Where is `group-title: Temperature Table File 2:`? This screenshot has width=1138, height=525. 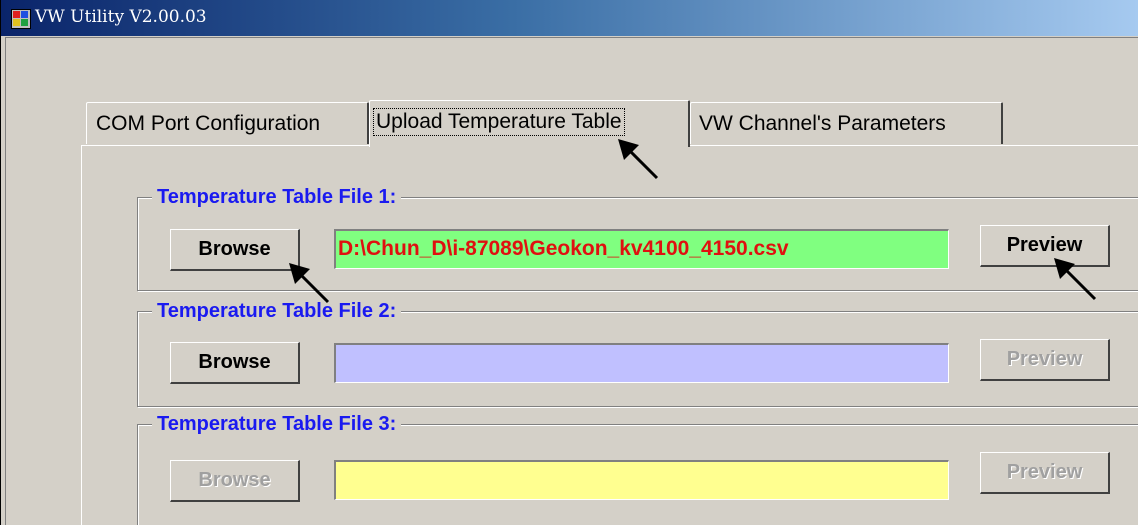 group-title: Temperature Table File 2: is located at coordinates (277, 311).